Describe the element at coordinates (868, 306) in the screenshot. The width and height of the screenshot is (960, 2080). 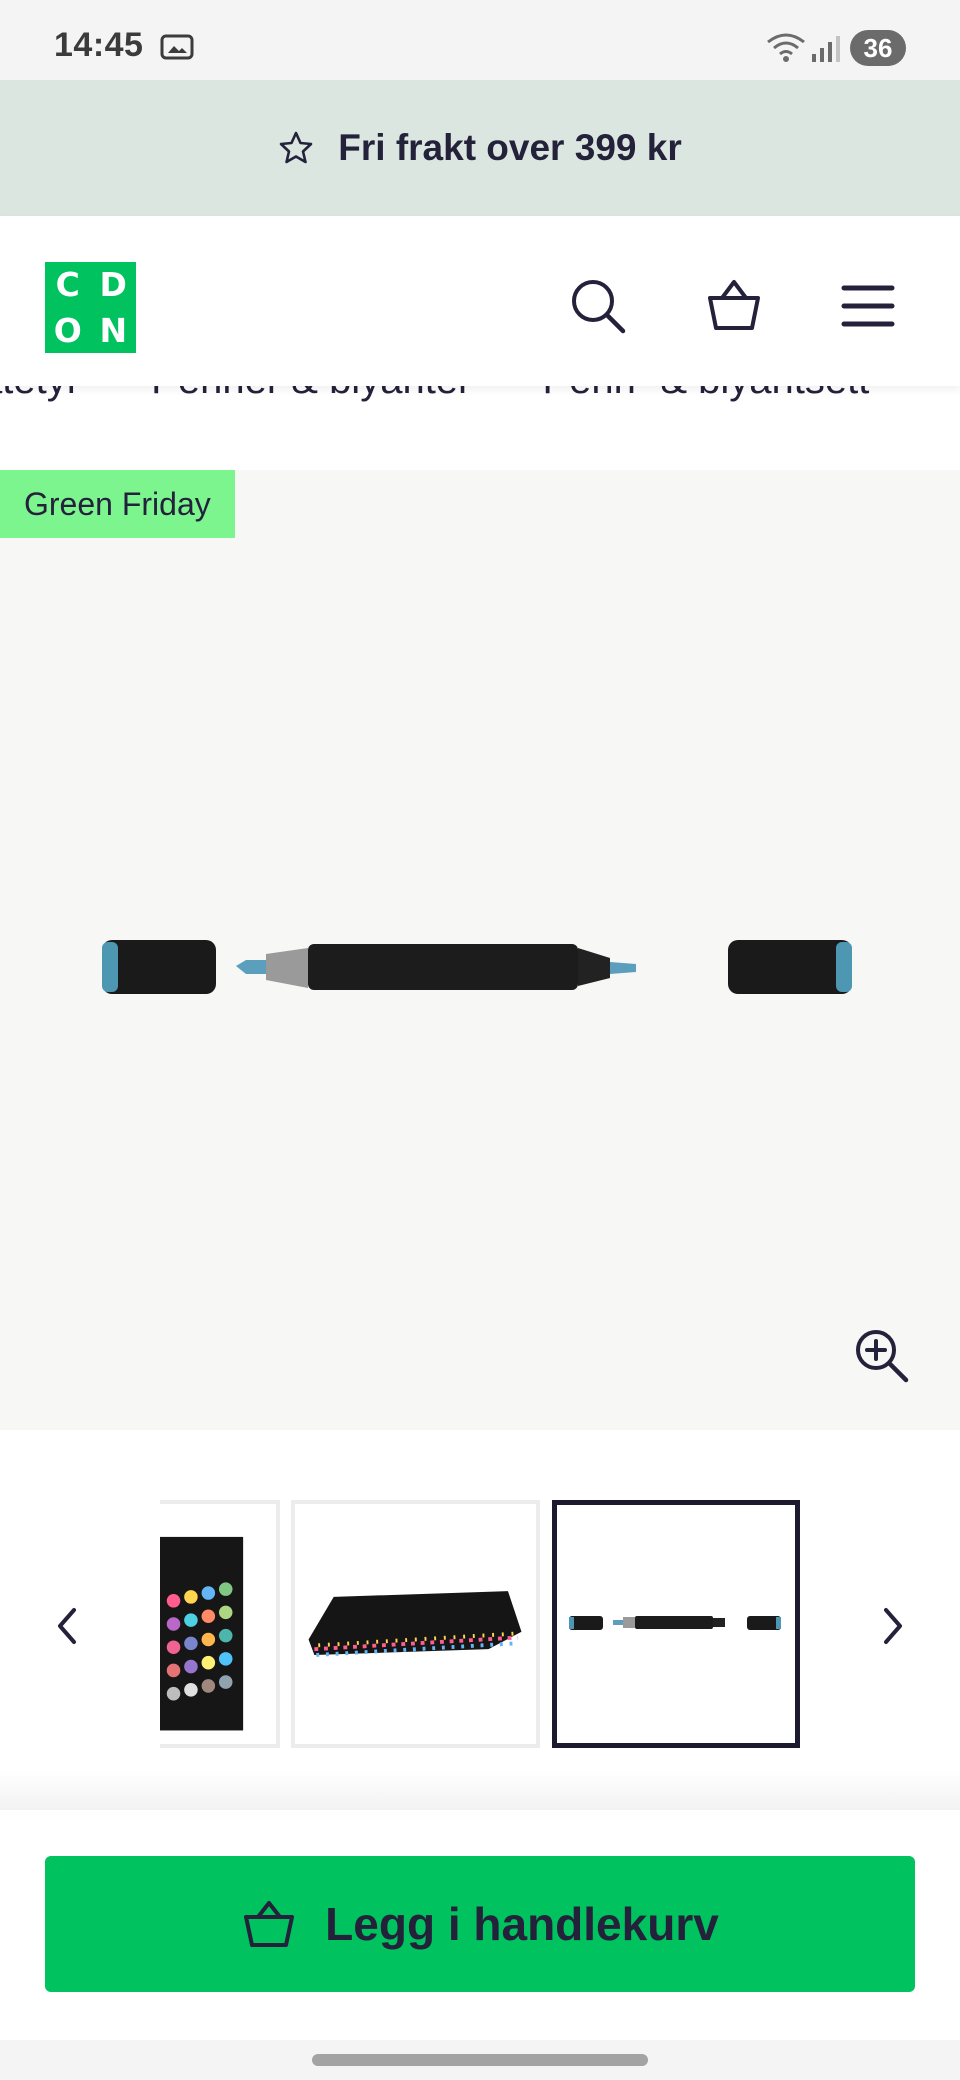
I see `menu-icon` at that location.